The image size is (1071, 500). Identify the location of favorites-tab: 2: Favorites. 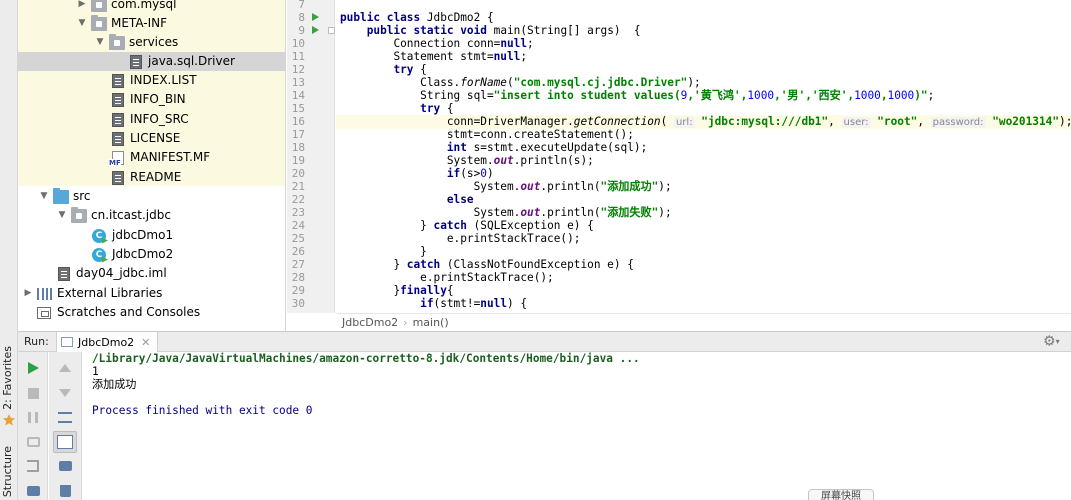
(9, 378).